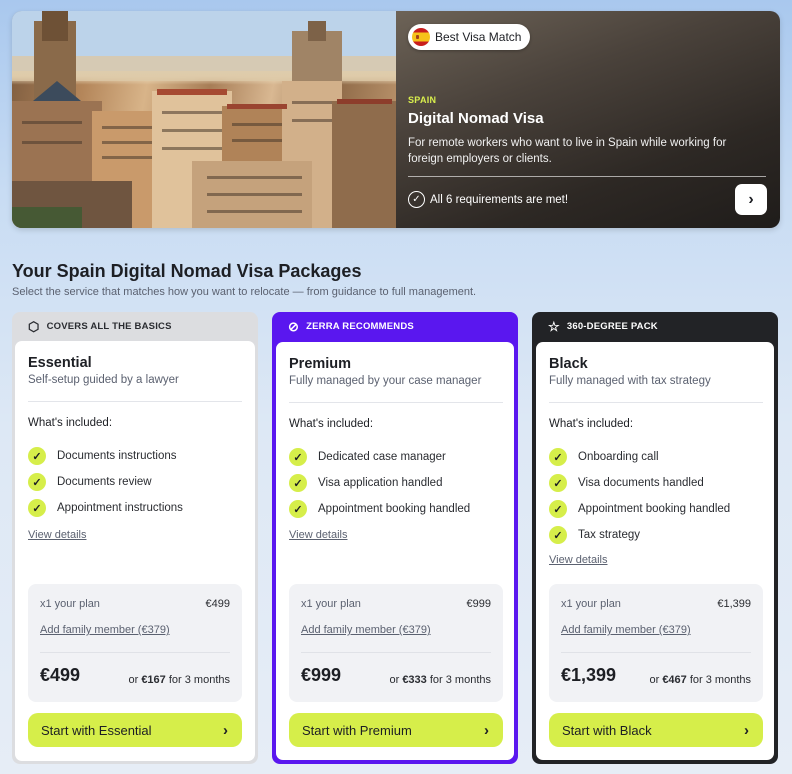 This screenshot has height=774, width=792. I want to click on feature-item: ✓ Onboarding call, so click(639, 457).